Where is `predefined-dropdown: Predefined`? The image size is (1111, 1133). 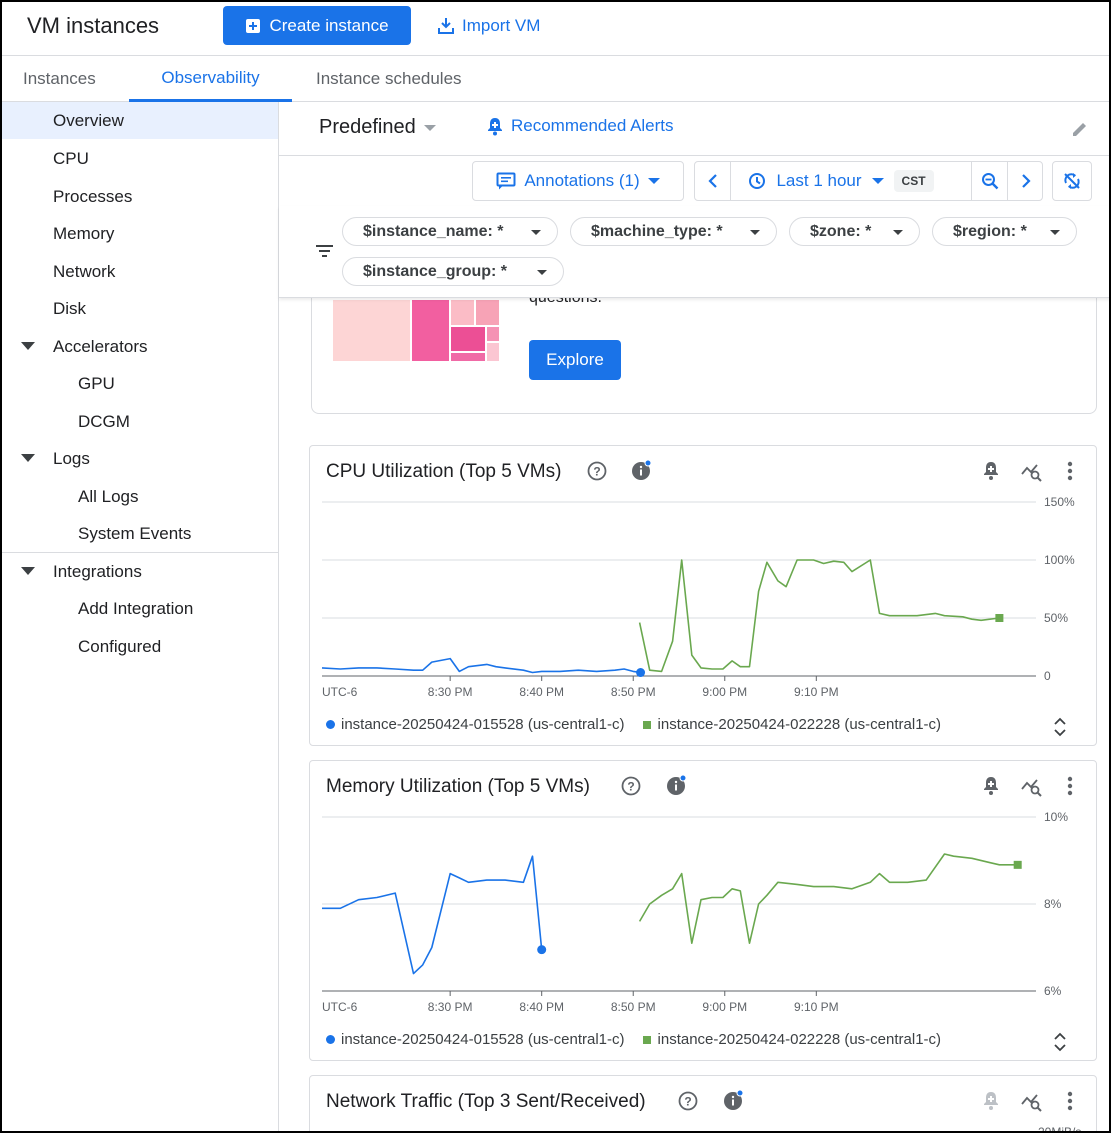
predefined-dropdown: Predefined is located at coordinates (377, 127).